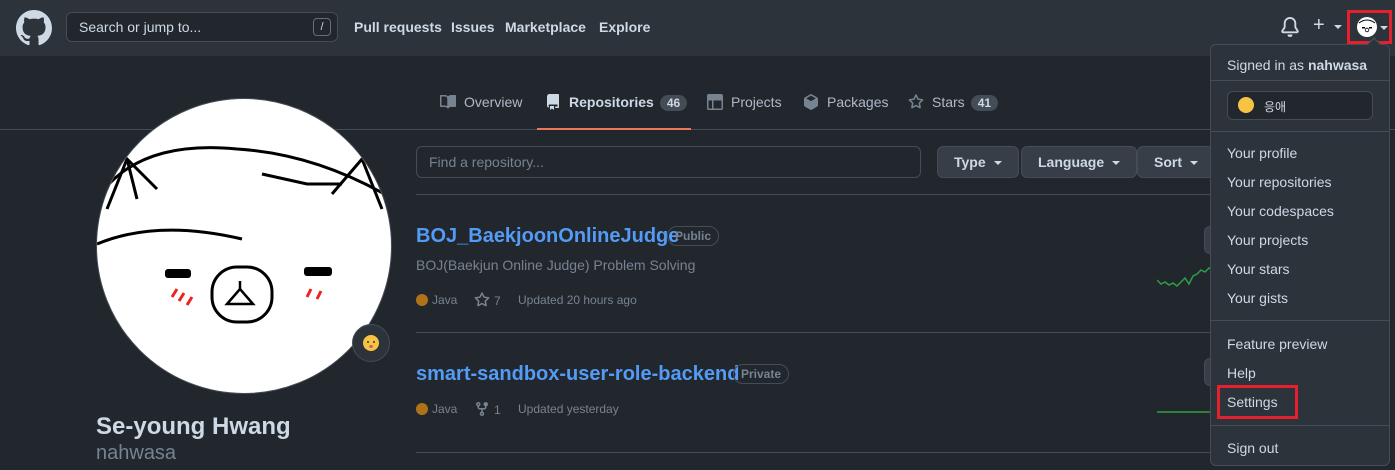  I want to click on book-icon, so click(448, 101).